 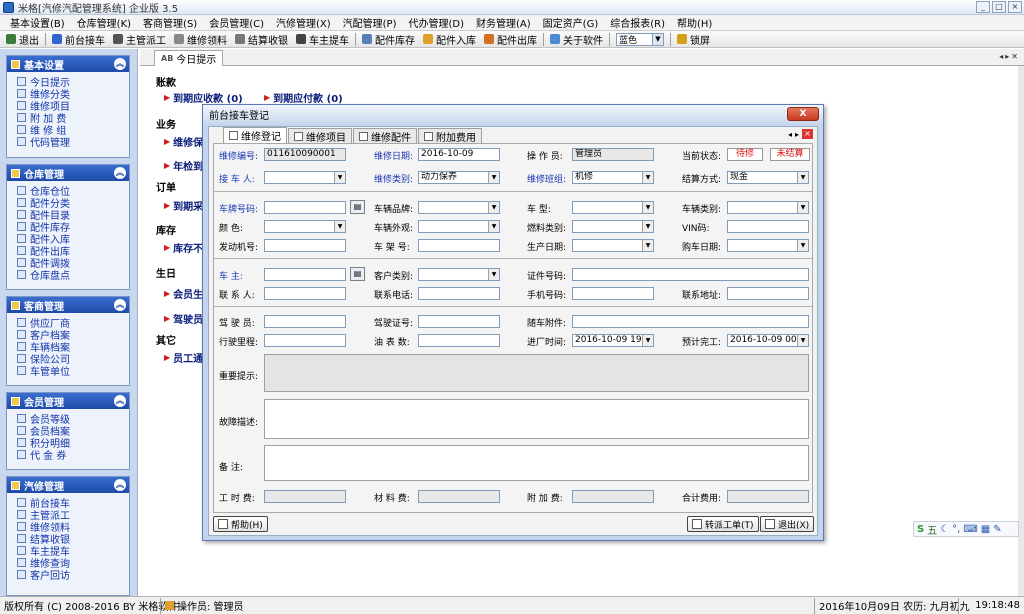 What do you see at coordinates (385, 136) in the screenshot?
I see `tab-repair-parts: 维修配件` at bounding box center [385, 136].